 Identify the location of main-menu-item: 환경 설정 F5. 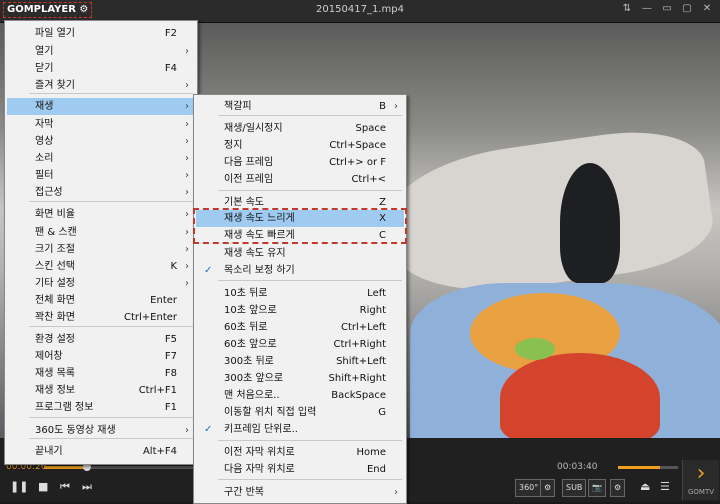
(101, 339).